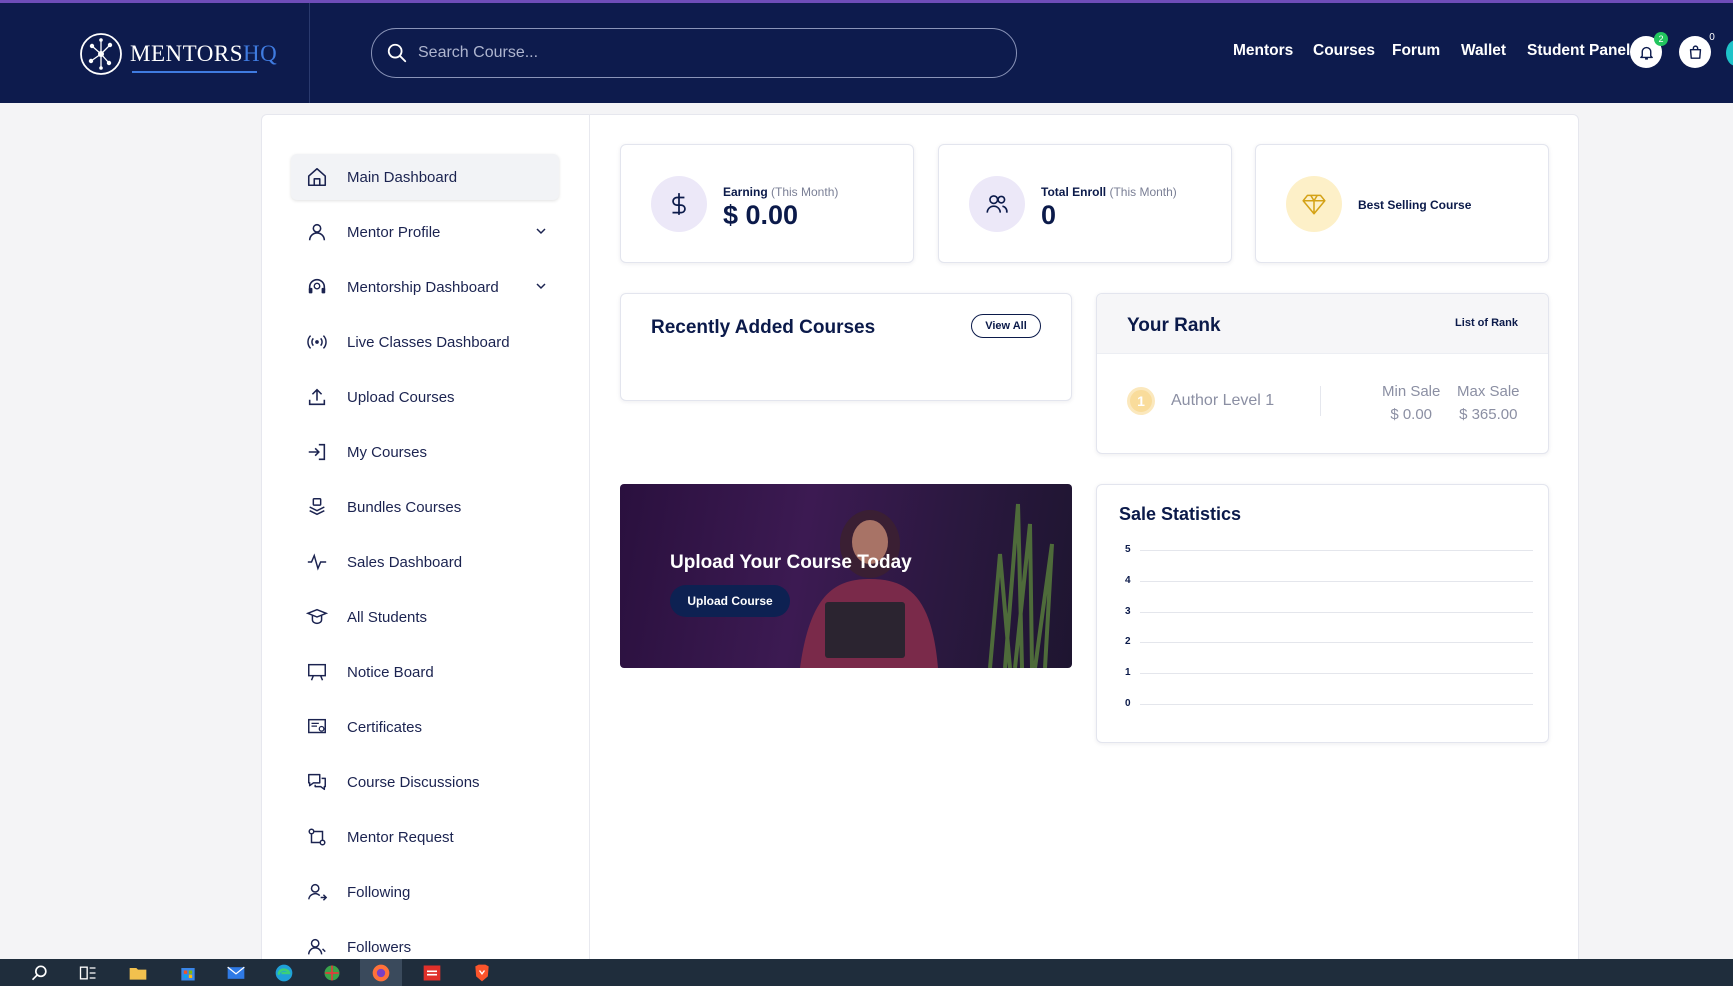 Image resolution: width=1733 pixels, height=986 pixels. Describe the element at coordinates (317, 947) in the screenshot. I see `followers-icon` at that location.